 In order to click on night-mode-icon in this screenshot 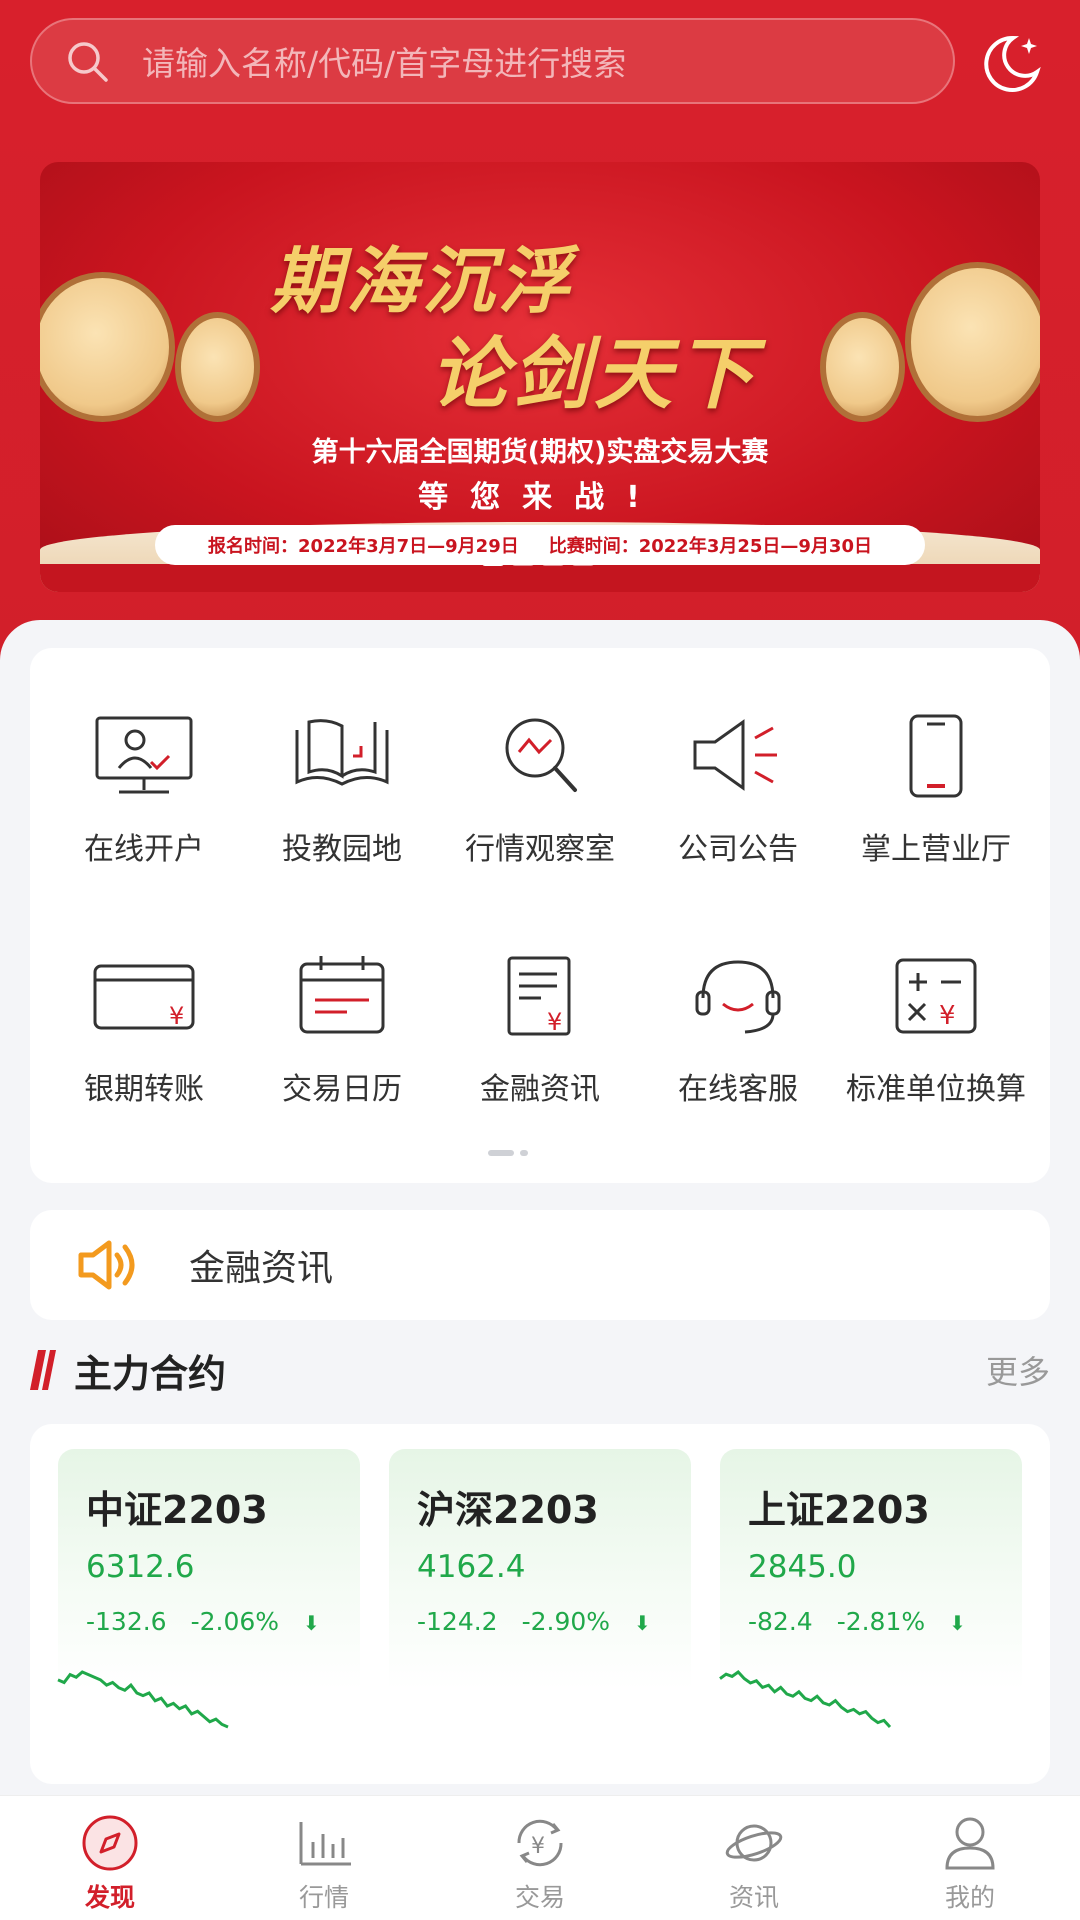, I will do `click(1010, 63)`.